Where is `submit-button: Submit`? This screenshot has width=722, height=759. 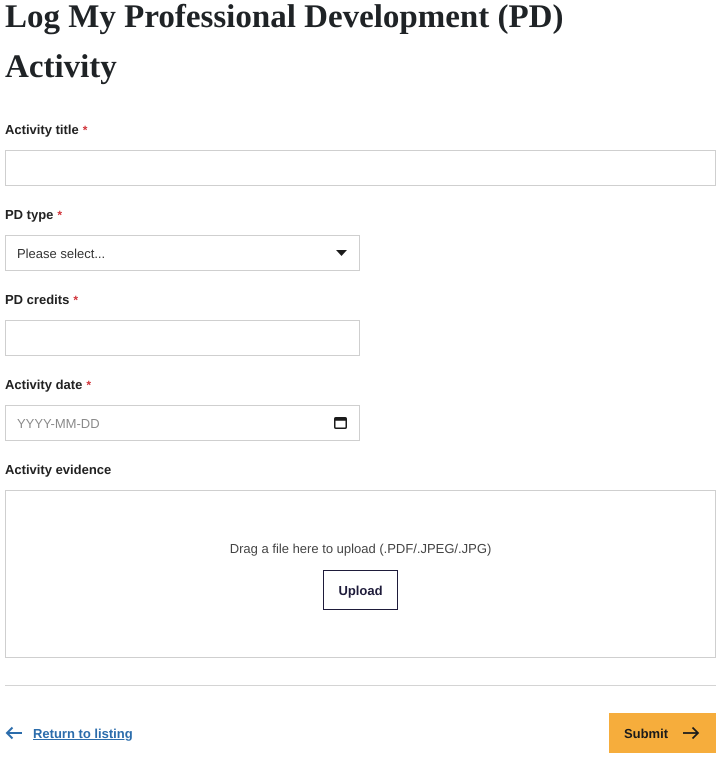
submit-button: Submit is located at coordinates (662, 733).